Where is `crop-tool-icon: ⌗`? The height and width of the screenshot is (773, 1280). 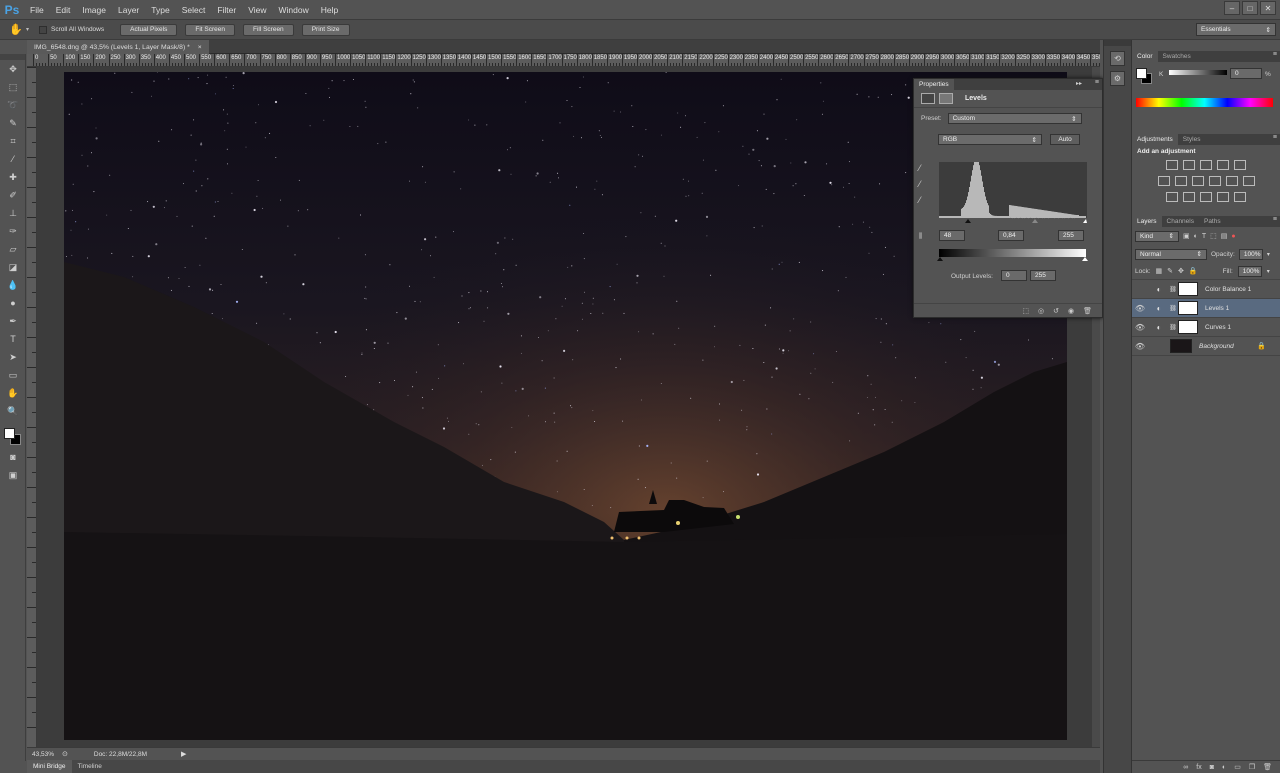
crop-tool-icon: ⌗ is located at coordinates (13, 141).